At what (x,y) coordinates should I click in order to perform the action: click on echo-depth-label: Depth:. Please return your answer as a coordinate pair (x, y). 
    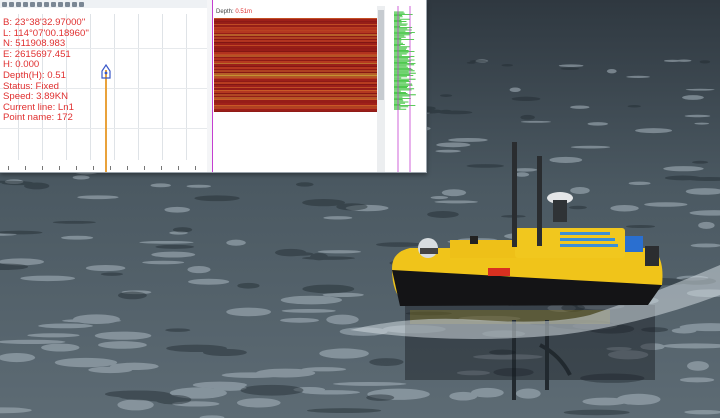
    Looking at the image, I should click on (225, 12).